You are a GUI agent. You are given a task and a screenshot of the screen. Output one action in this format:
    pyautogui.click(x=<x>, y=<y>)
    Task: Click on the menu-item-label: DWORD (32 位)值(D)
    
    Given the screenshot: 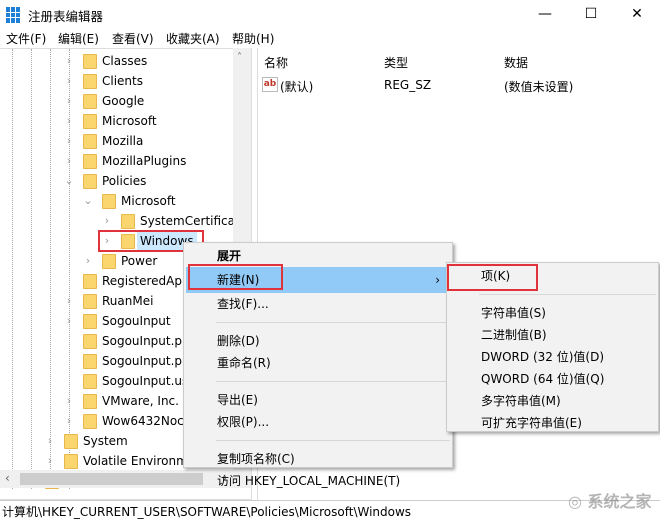 What is the action you would take?
    pyautogui.click(x=542, y=357)
    